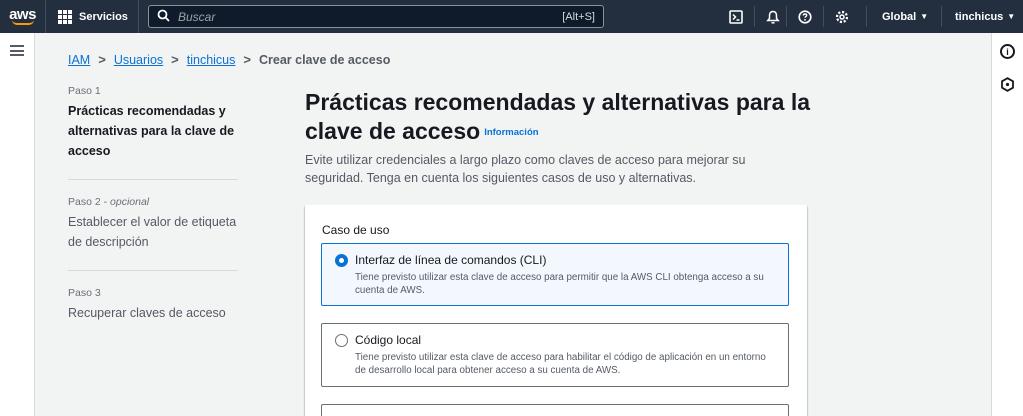  I want to click on step-label: Paso 2 - opcional, so click(109, 202).